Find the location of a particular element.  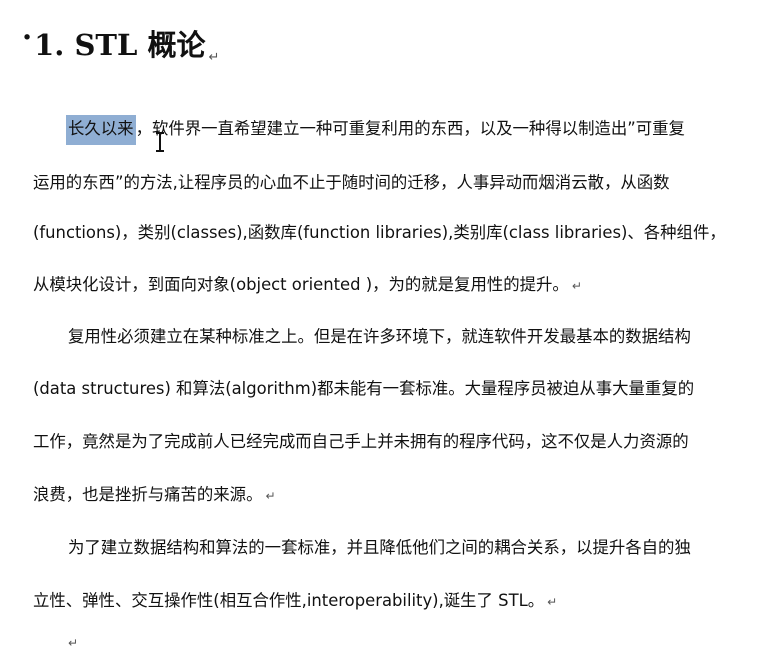

heading-text: 1. STL 概论 is located at coordinates (120, 45).